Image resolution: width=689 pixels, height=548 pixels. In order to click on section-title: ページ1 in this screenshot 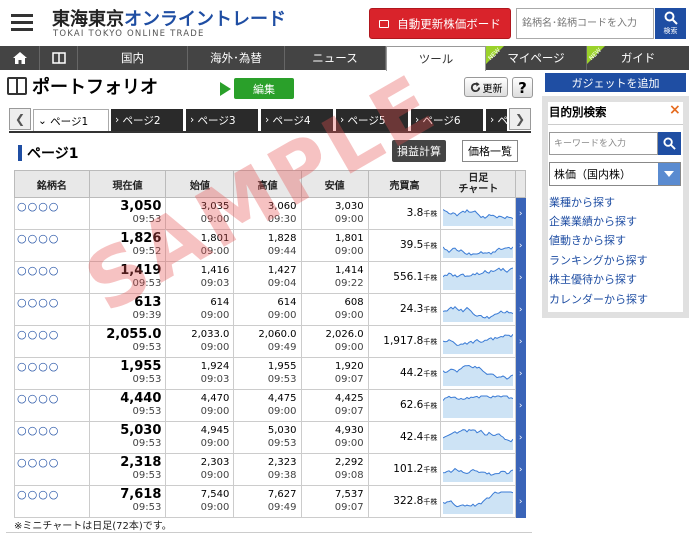, I will do `click(48, 153)`.